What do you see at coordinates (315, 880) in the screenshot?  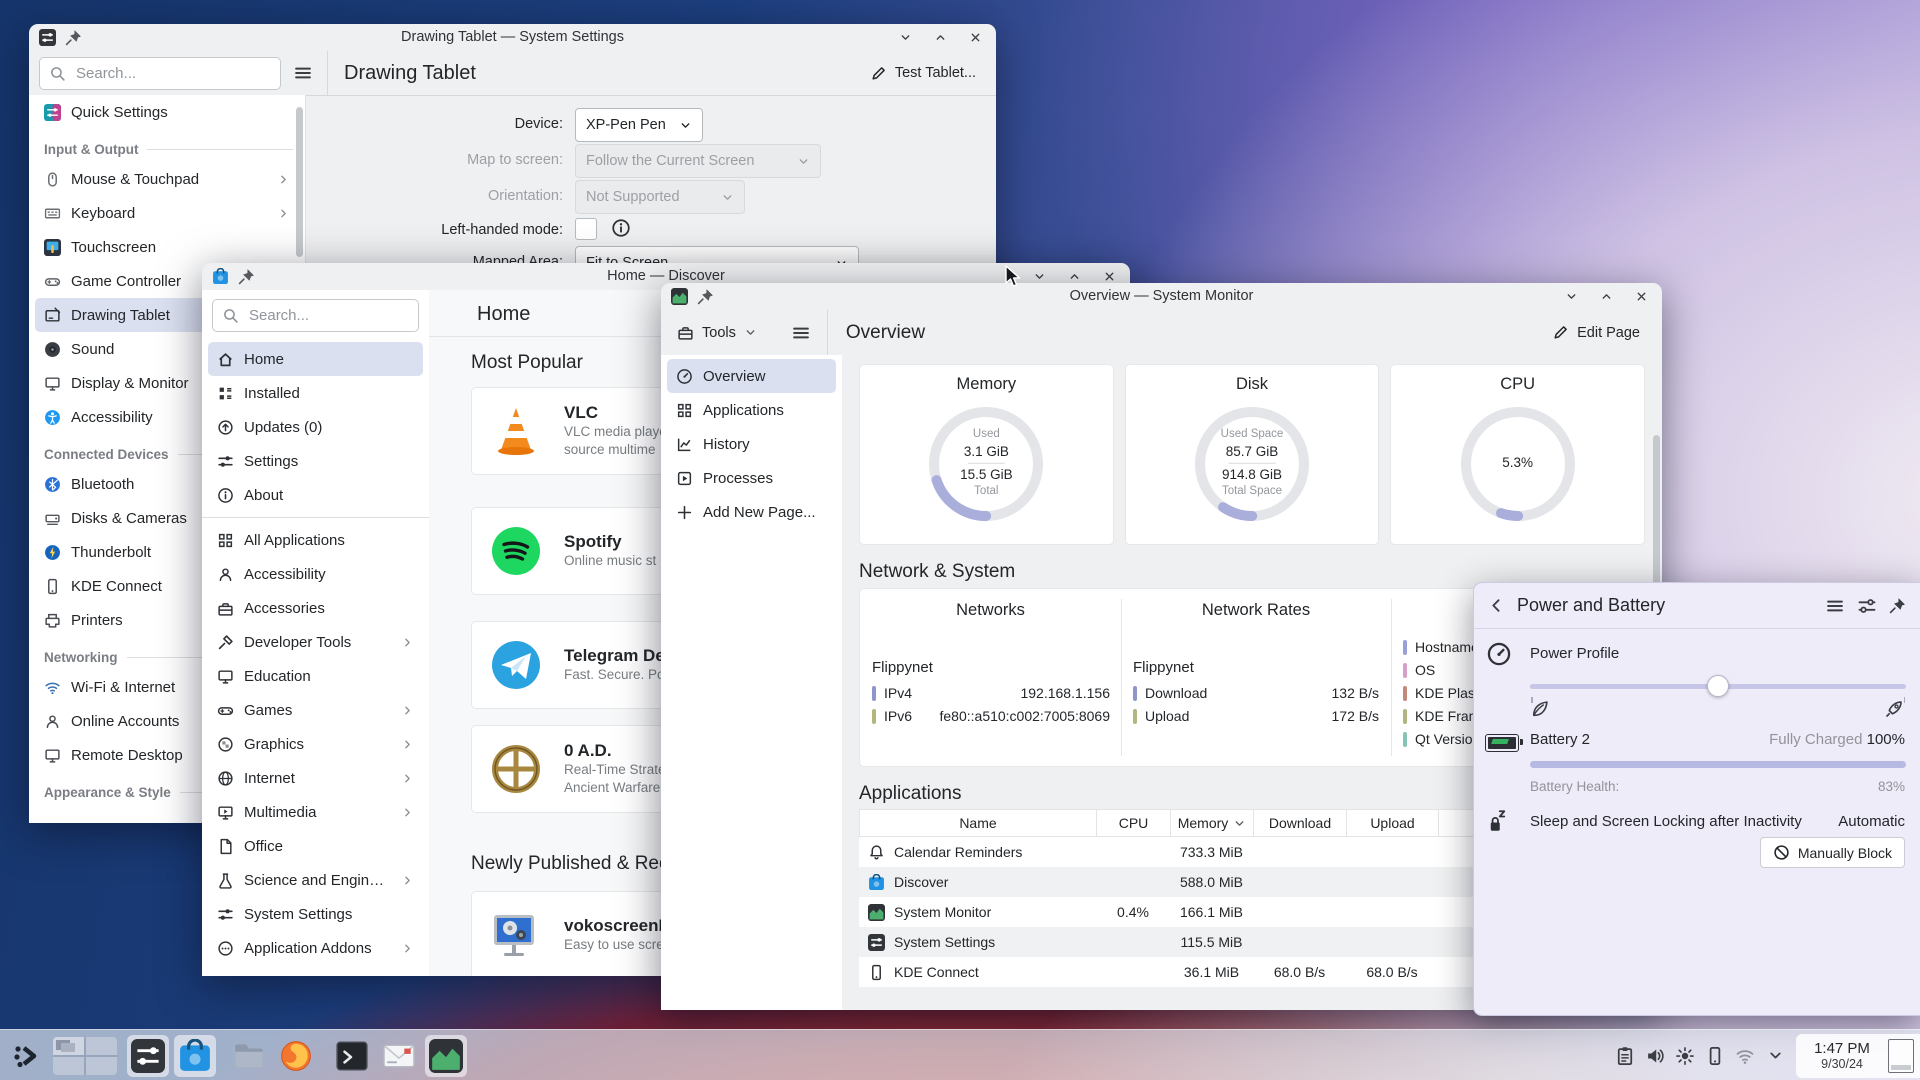 I see `sidebar-item-science-engineering: Science and Engineering` at bounding box center [315, 880].